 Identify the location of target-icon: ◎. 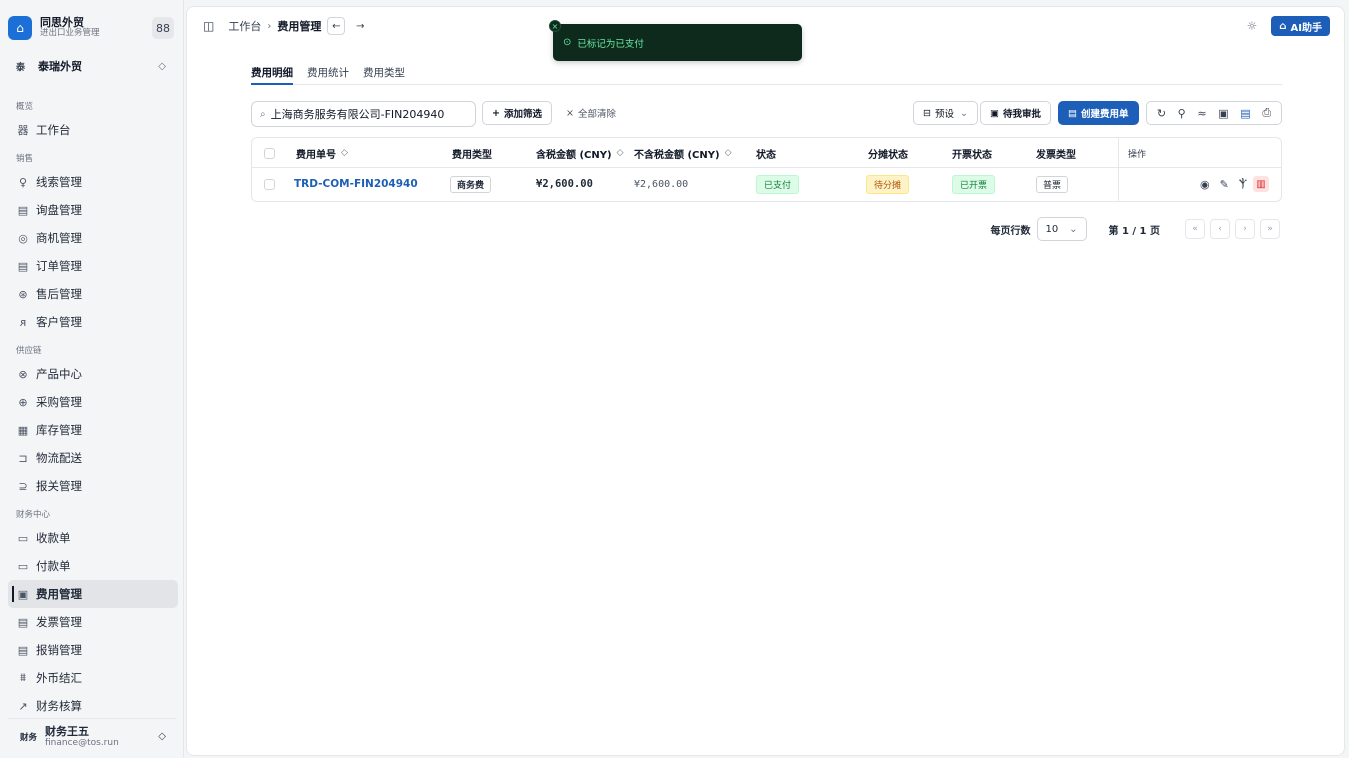
(23, 238).